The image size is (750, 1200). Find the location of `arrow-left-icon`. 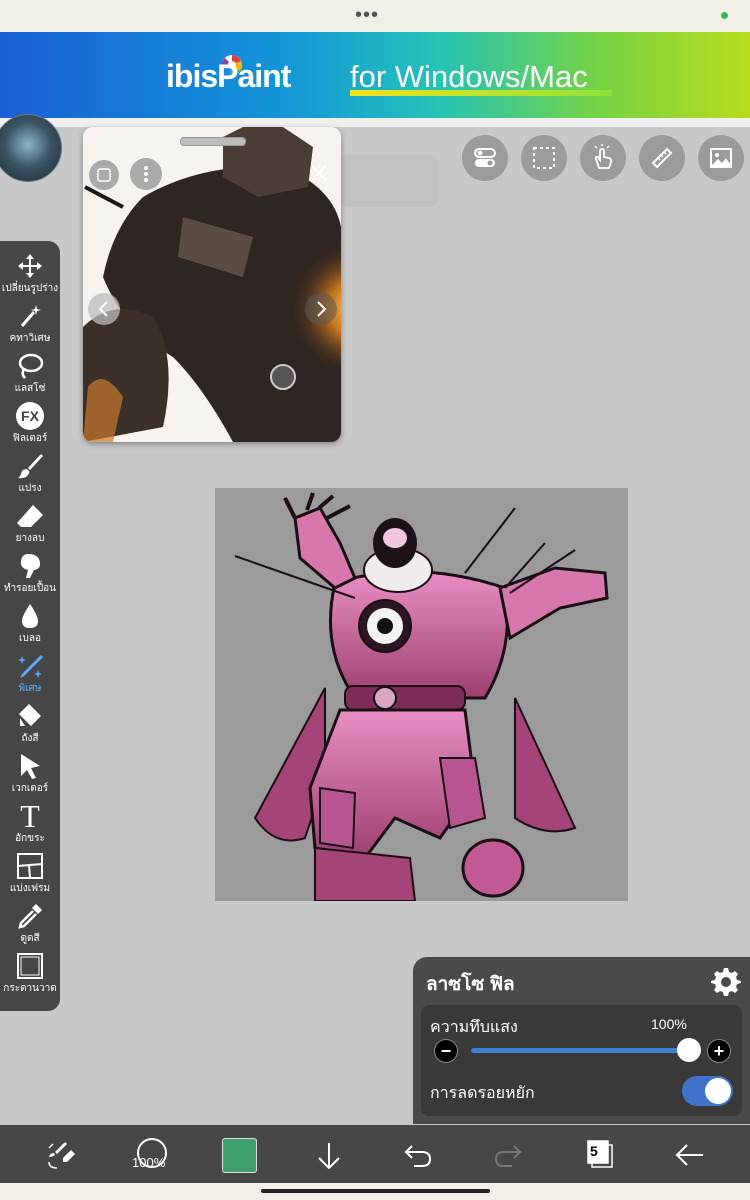

arrow-left-icon is located at coordinates (689, 1155).